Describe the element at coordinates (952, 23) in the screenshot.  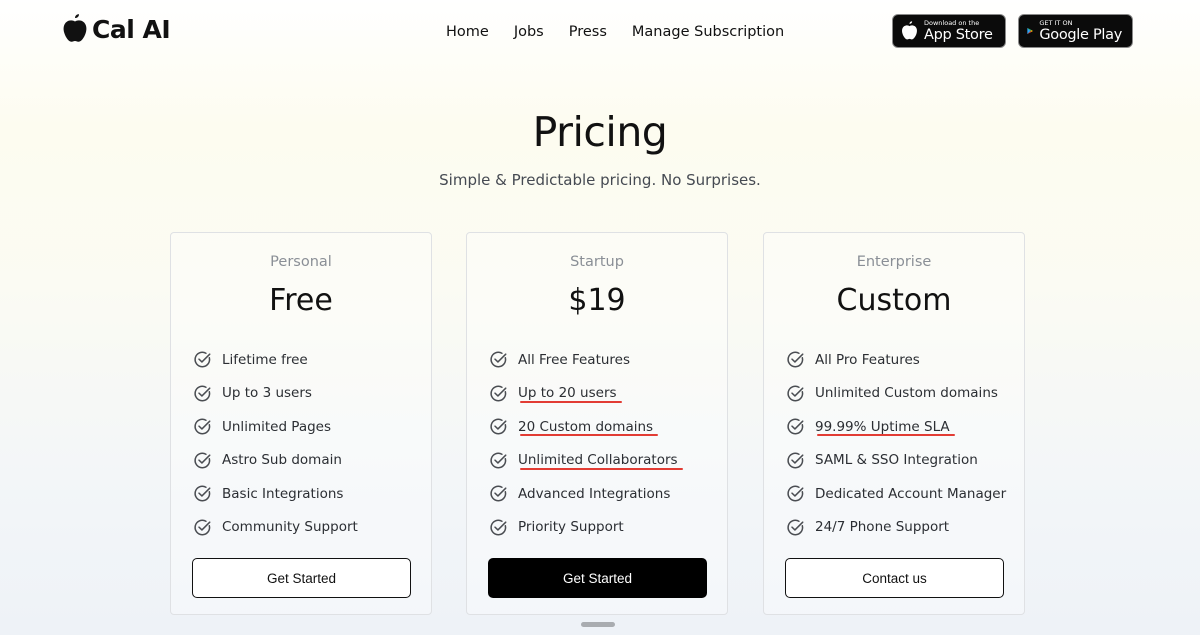
I see `app-store-small-label: Download on the` at that location.